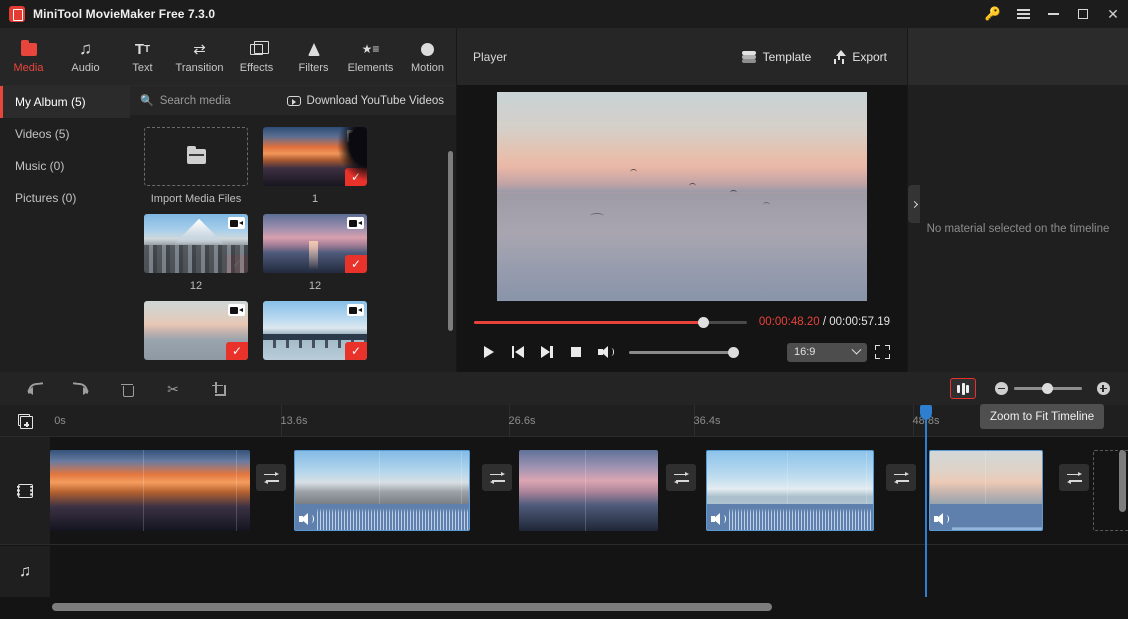 This screenshot has height=619, width=1128. Describe the element at coordinates (1113, 14) in the screenshot. I see `close-button: ✕` at that location.